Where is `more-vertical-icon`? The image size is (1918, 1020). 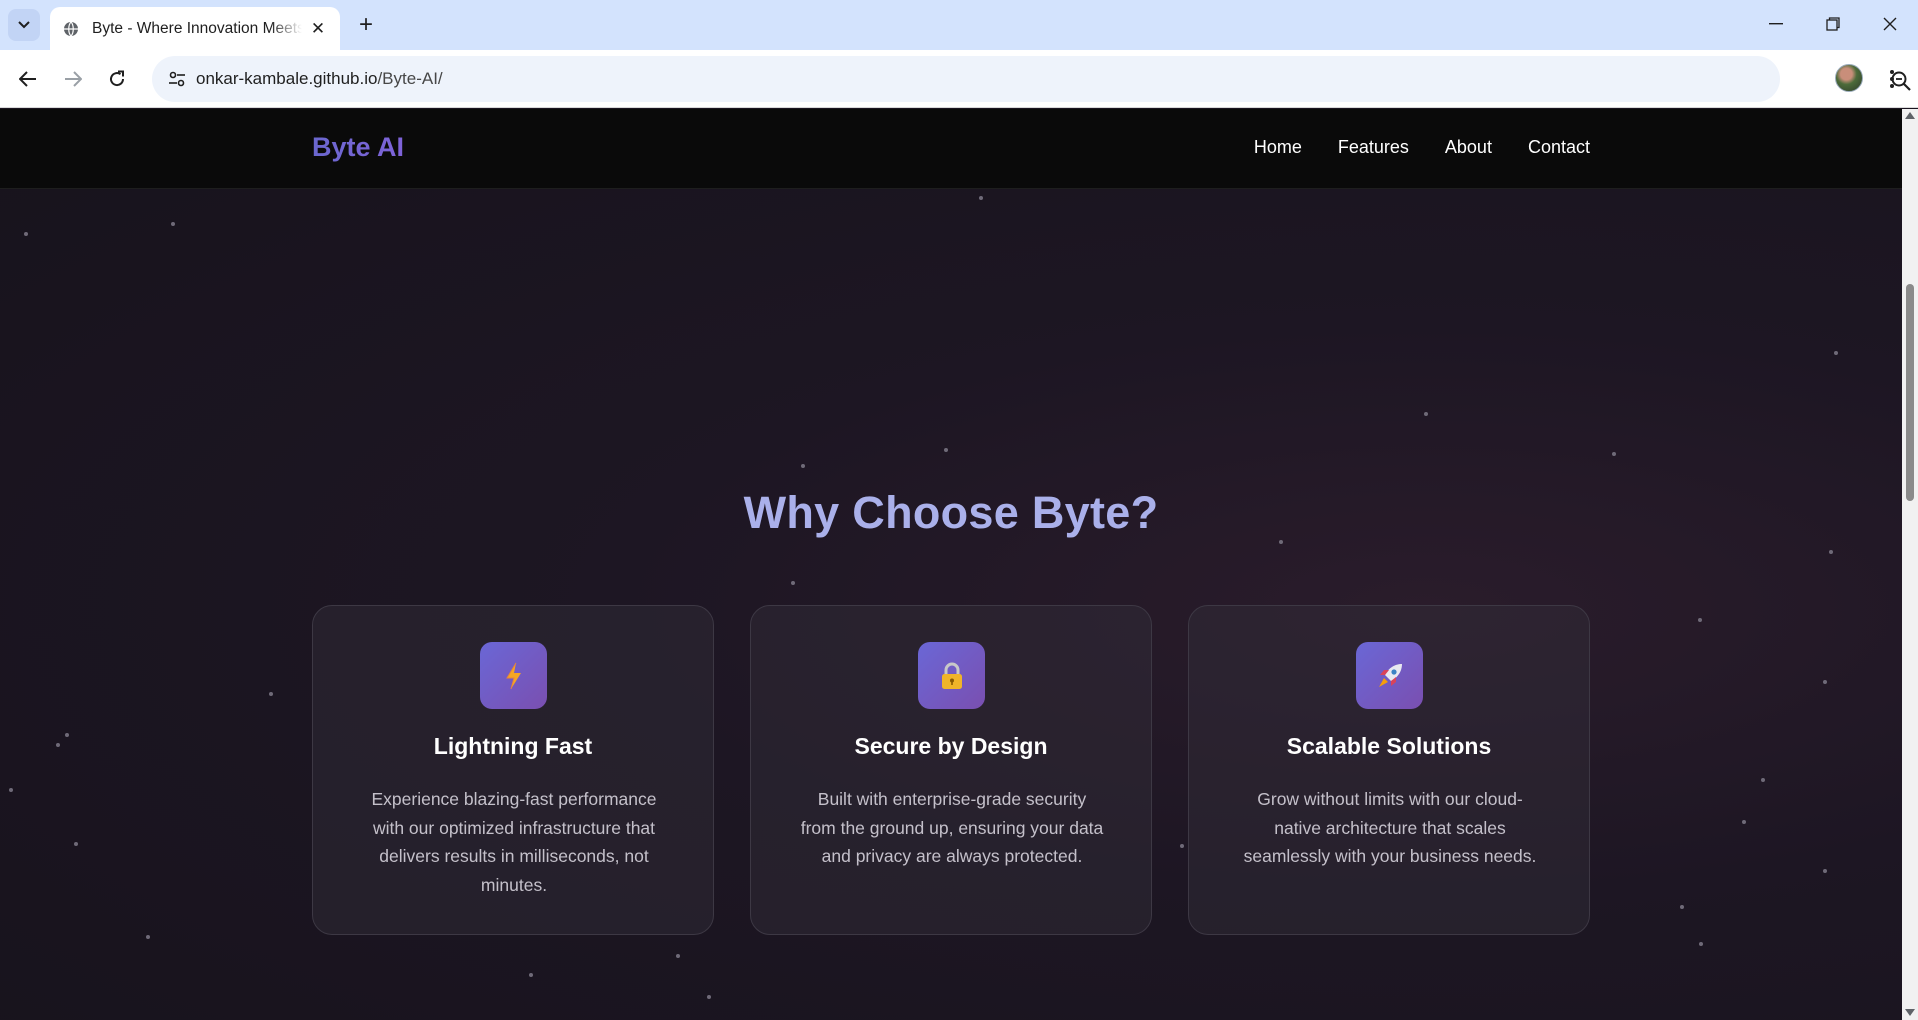
more-vertical-icon is located at coordinates (1892, 79).